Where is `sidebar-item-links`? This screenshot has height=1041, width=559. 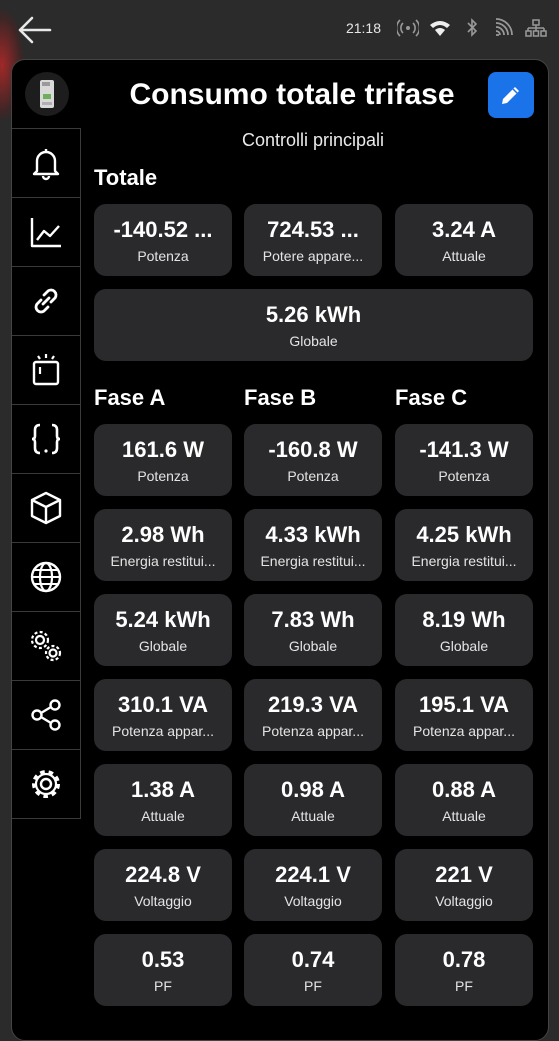 sidebar-item-links is located at coordinates (46, 301).